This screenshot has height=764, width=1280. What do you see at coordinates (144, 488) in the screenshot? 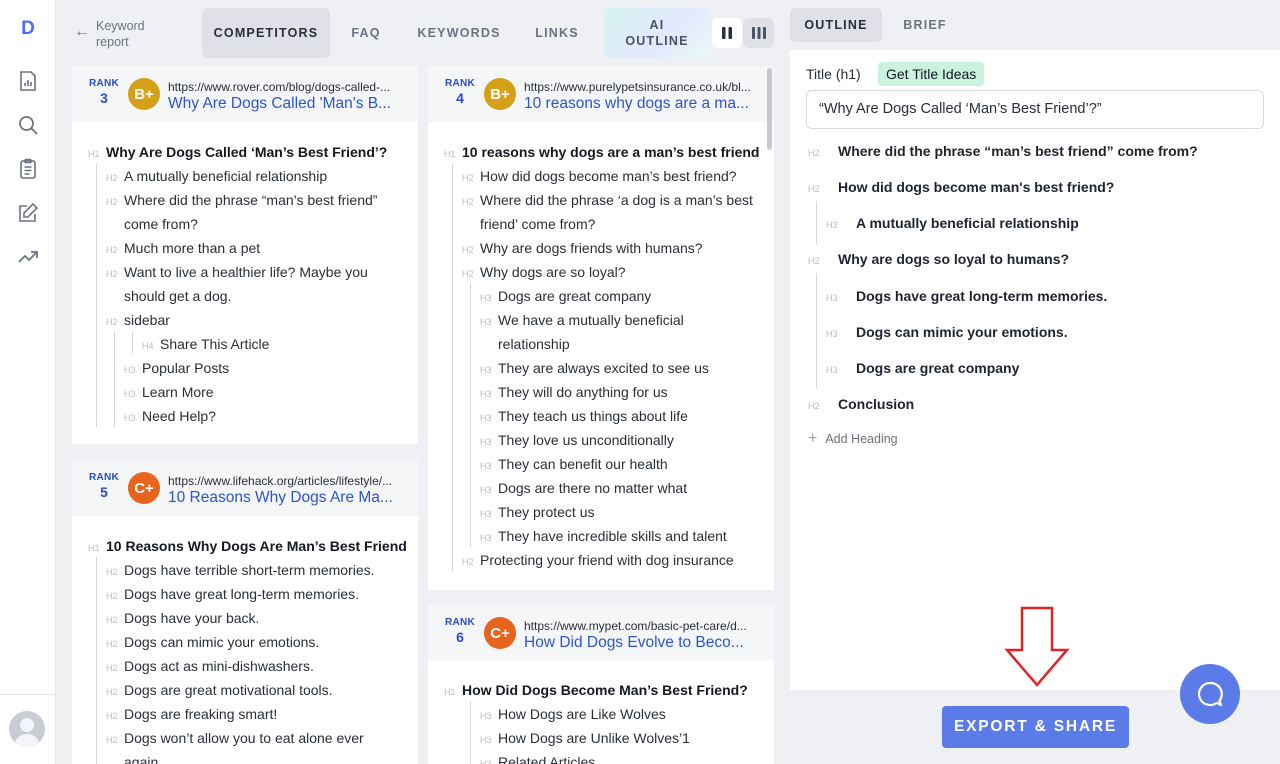
I see `grade-badge: C+` at bounding box center [144, 488].